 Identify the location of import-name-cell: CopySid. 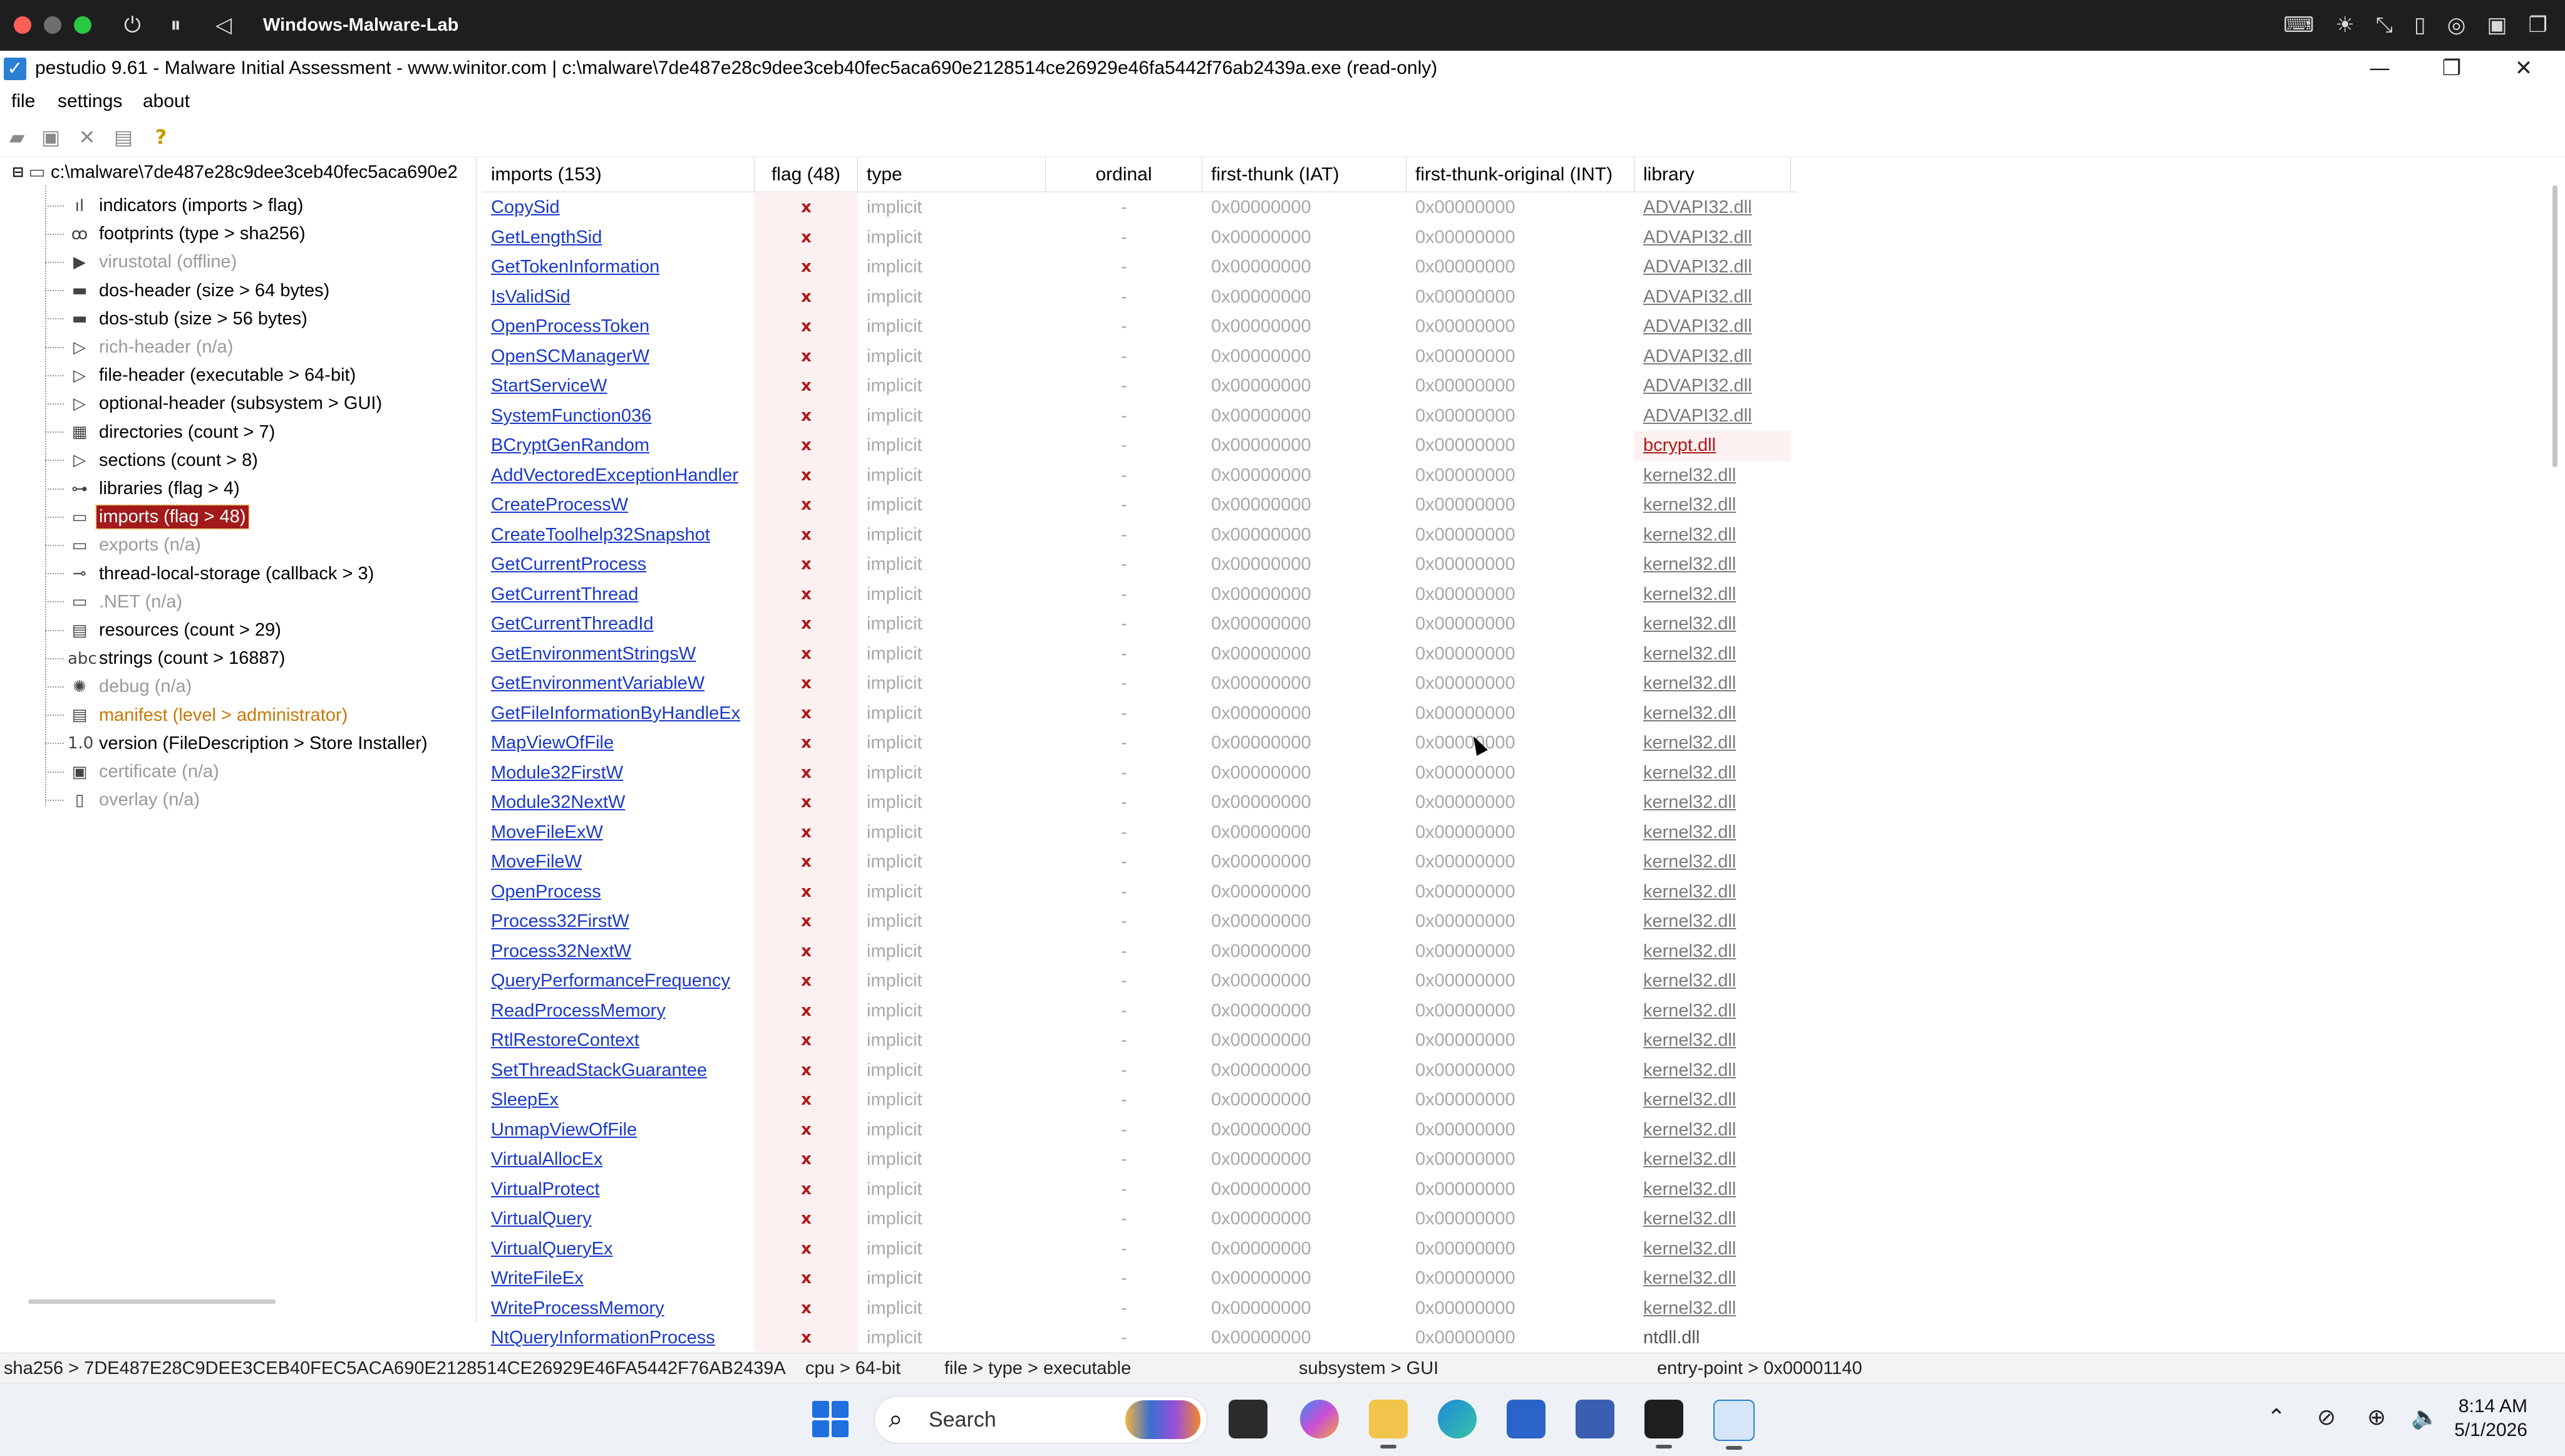
(618, 208).